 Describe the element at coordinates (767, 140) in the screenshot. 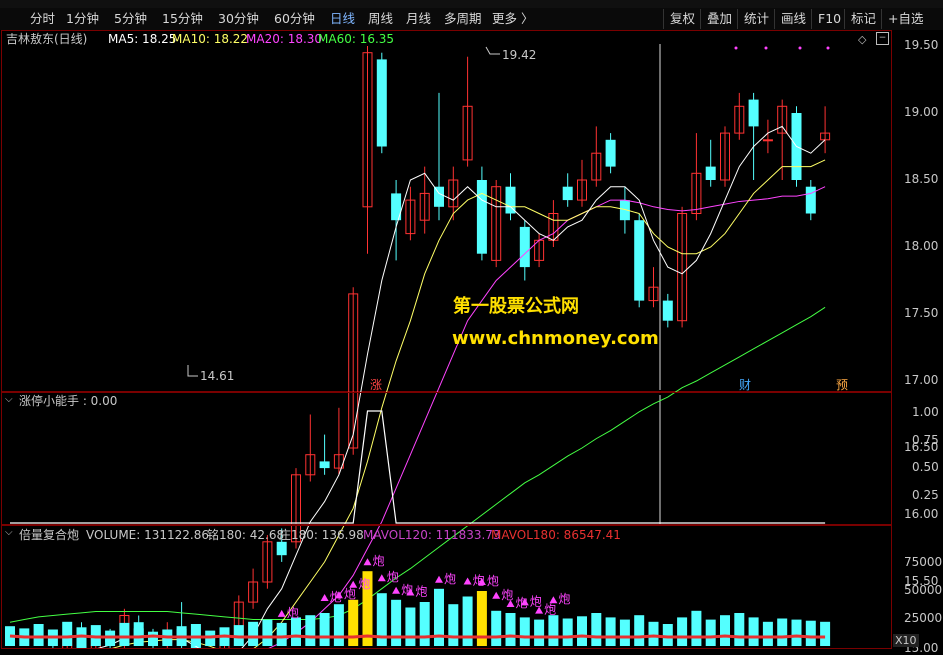

I see `candle-body-up` at that location.